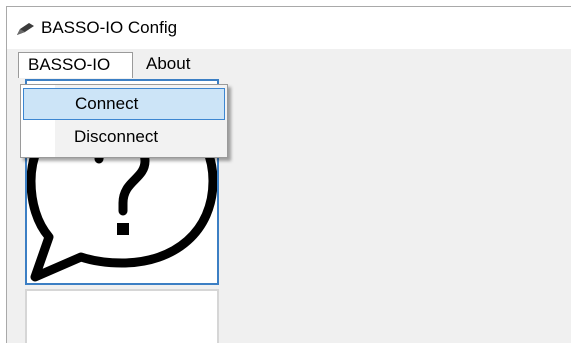 The width and height of the screenshot is (571, 343). Describe the element at coordinates (289, 64) in the screenshot. I see `menu-bar: BASSO-IO About` at that location.